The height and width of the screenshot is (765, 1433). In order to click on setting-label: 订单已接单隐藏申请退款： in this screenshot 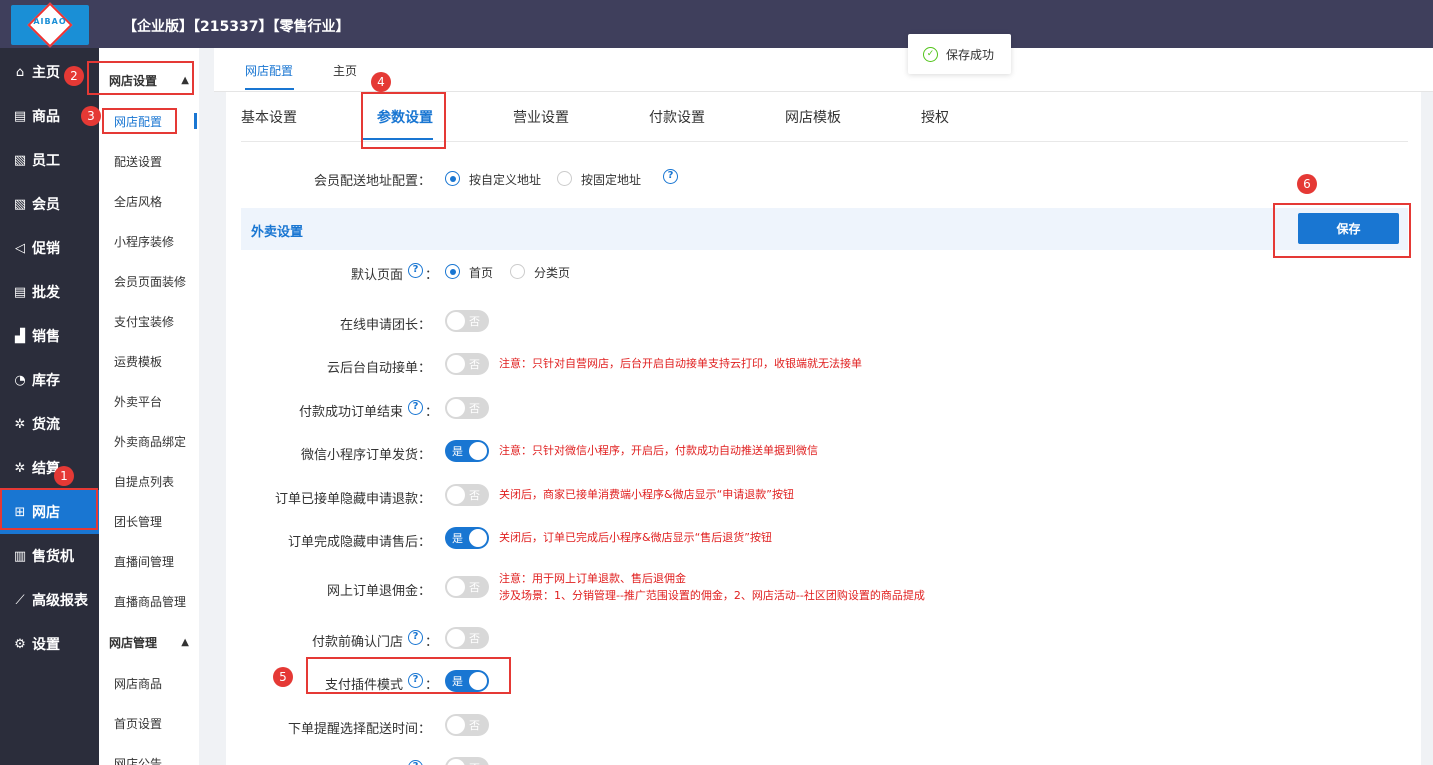, I will do `click(352, 499)`.